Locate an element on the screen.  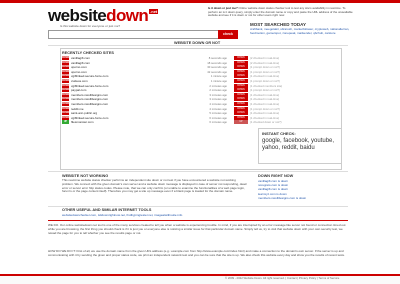
site-link: filesmonster.com is located at coordinates (82, 122).